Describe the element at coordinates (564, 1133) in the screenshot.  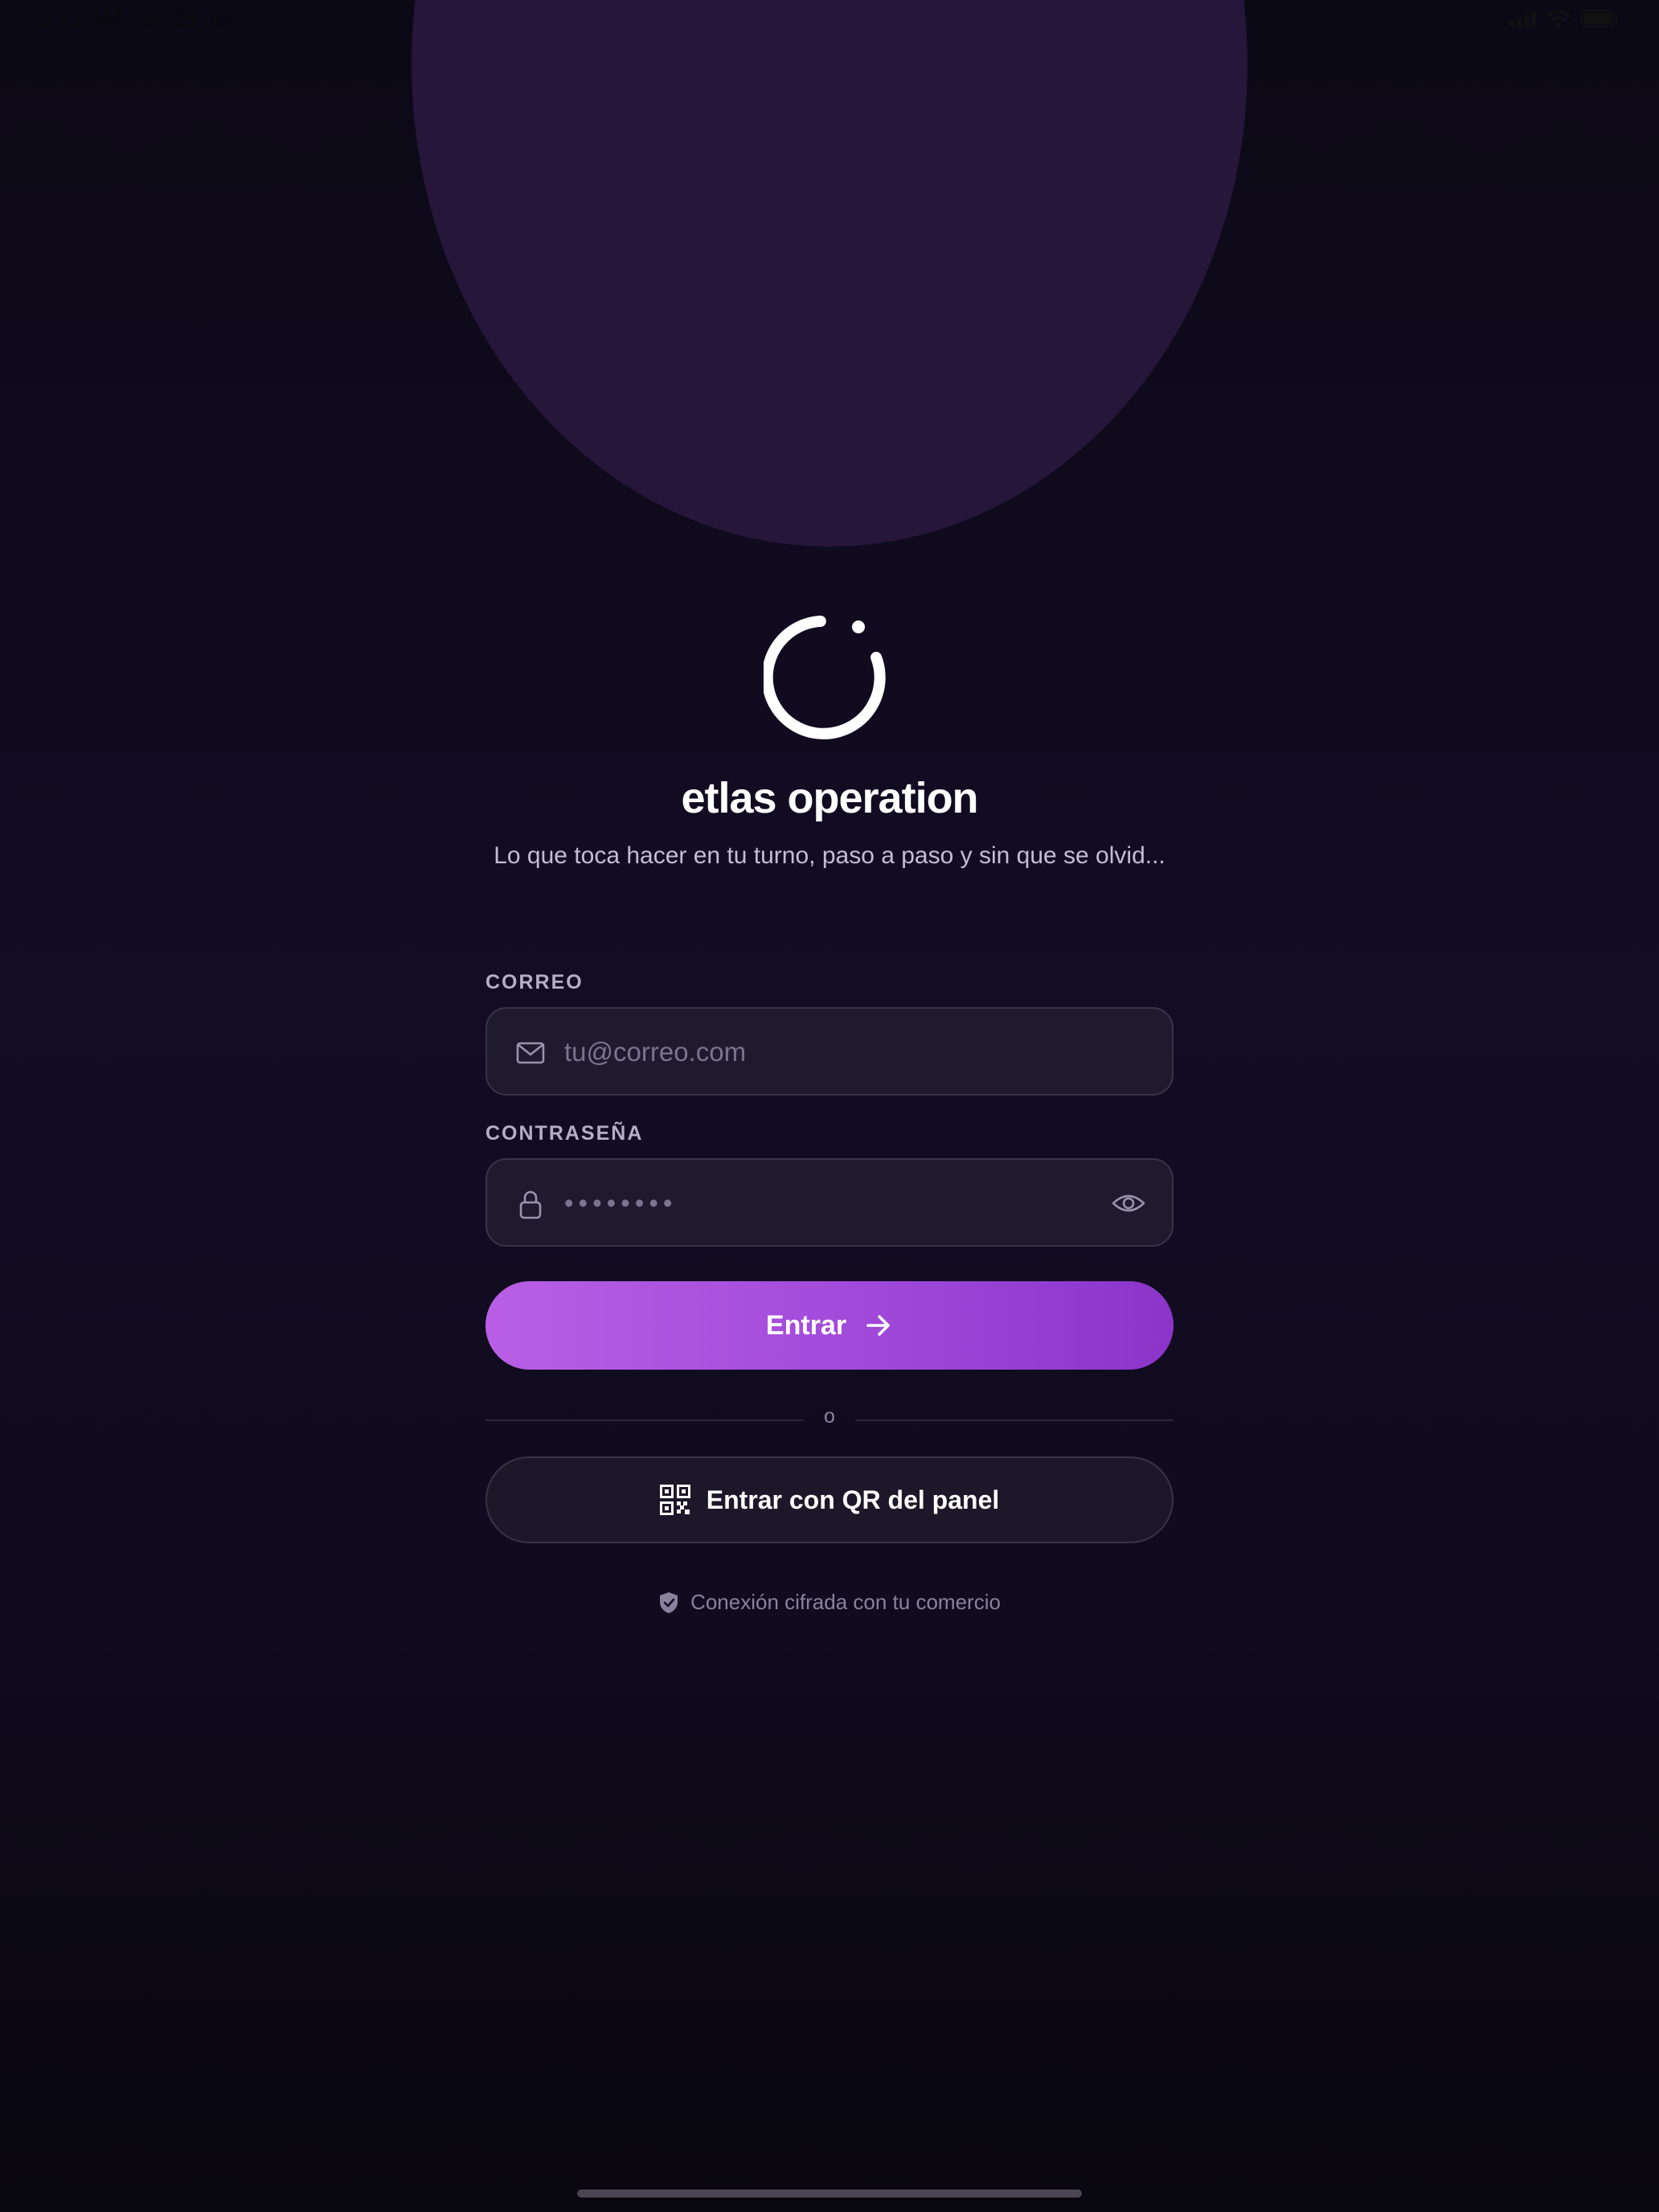
I see `password-label: CONTRASEÑA` at that location.